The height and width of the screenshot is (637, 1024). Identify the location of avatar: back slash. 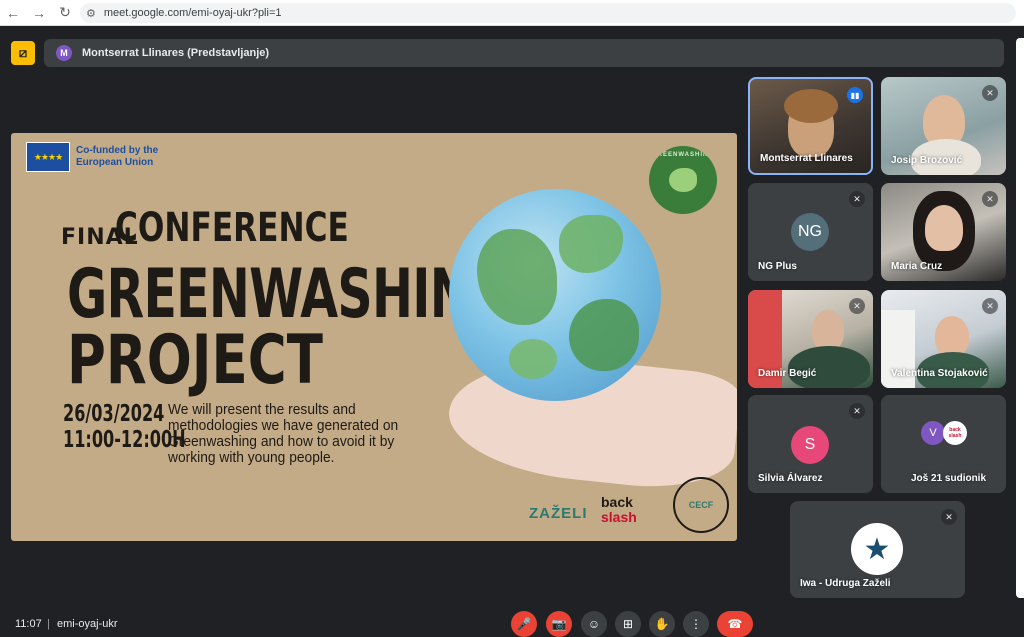
(955, 433).